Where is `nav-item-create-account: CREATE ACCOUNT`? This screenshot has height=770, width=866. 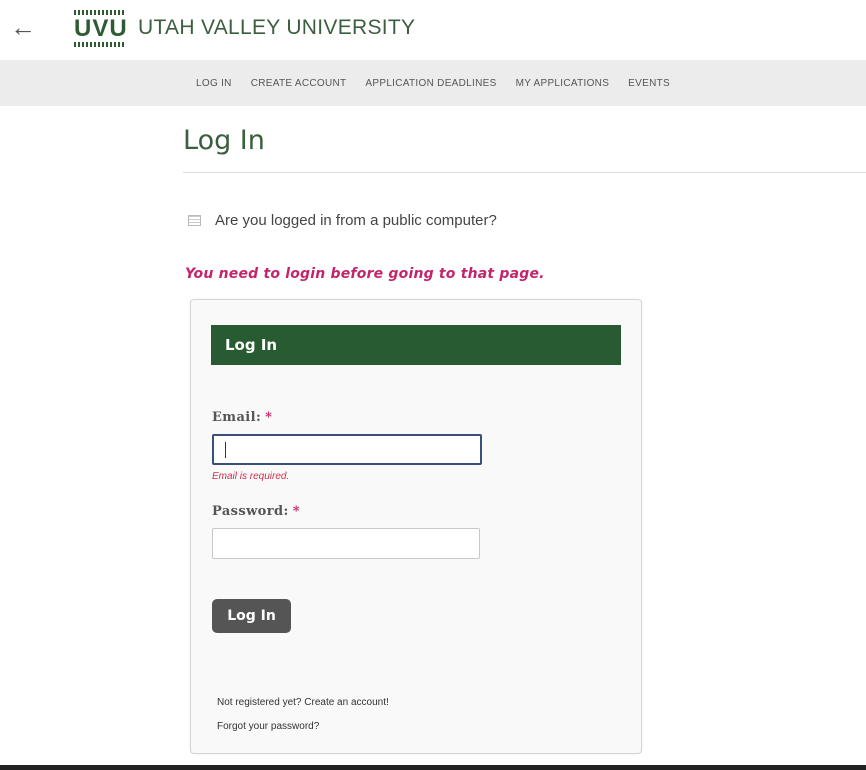
nav-item-create-account: CREATE ACCOUNT is located at coordinates (299, 83).